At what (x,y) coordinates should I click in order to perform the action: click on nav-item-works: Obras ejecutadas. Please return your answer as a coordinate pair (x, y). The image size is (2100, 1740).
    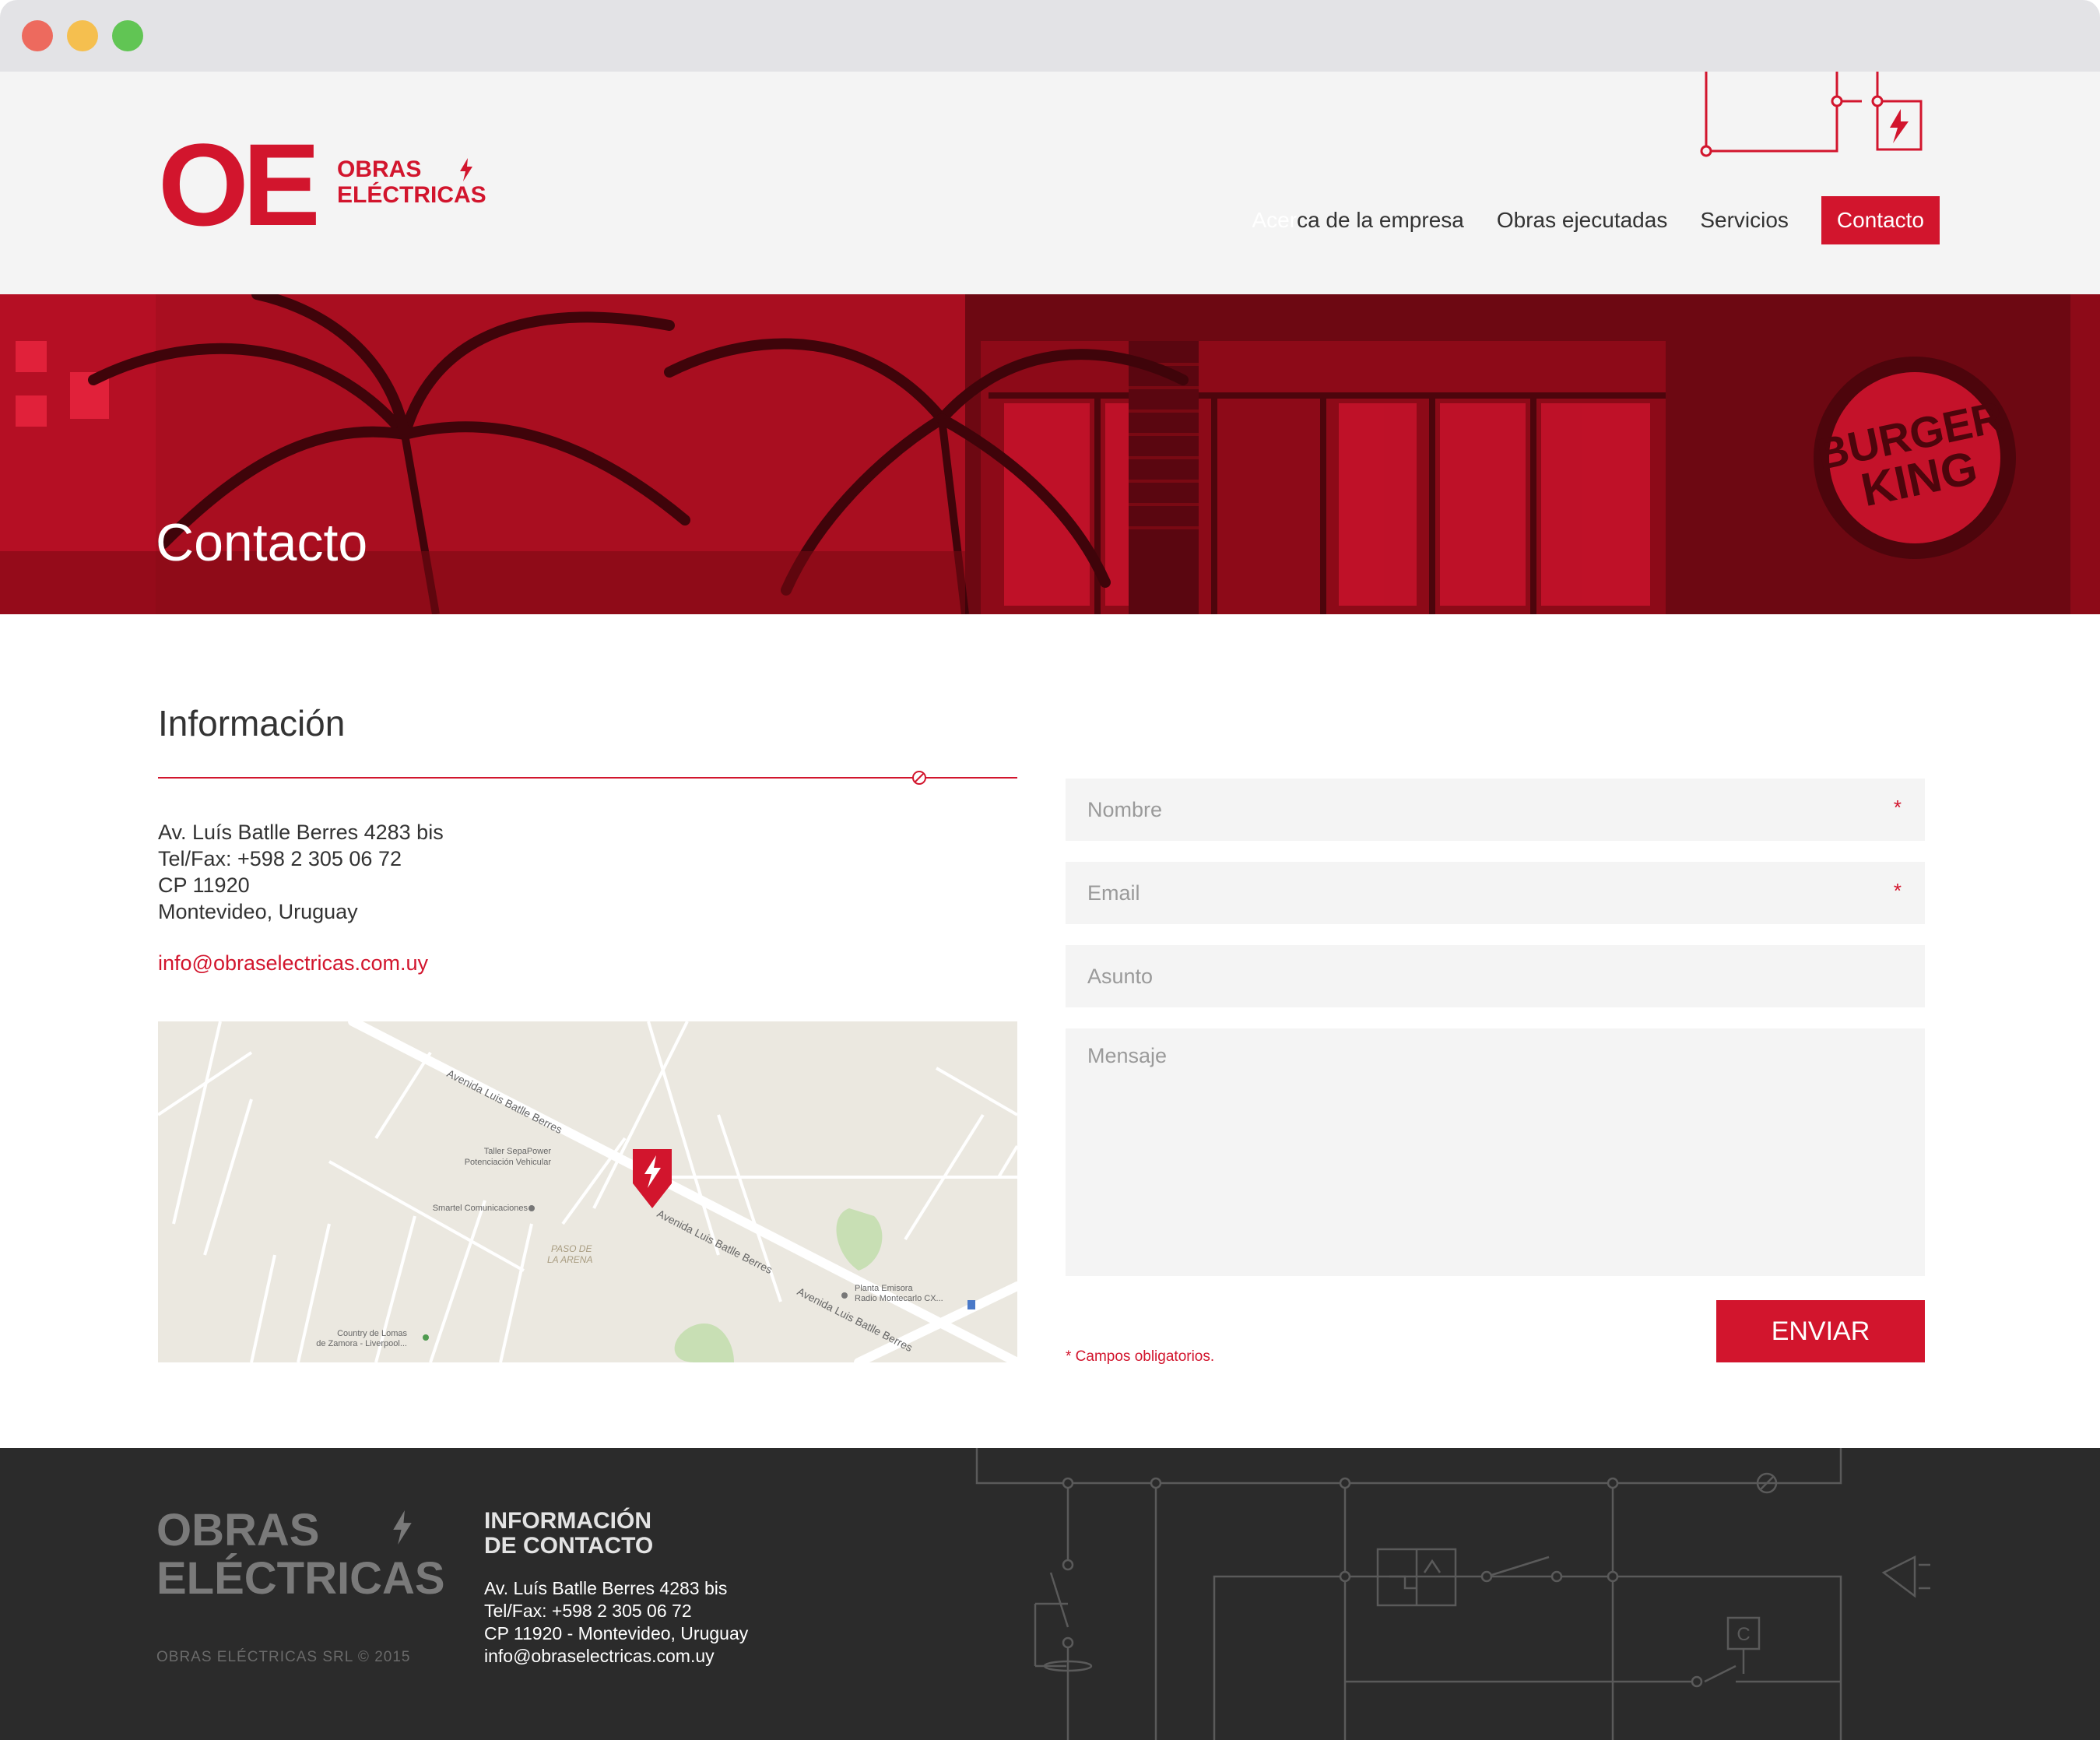
    Looking at the image, I should click on (1582, 221).